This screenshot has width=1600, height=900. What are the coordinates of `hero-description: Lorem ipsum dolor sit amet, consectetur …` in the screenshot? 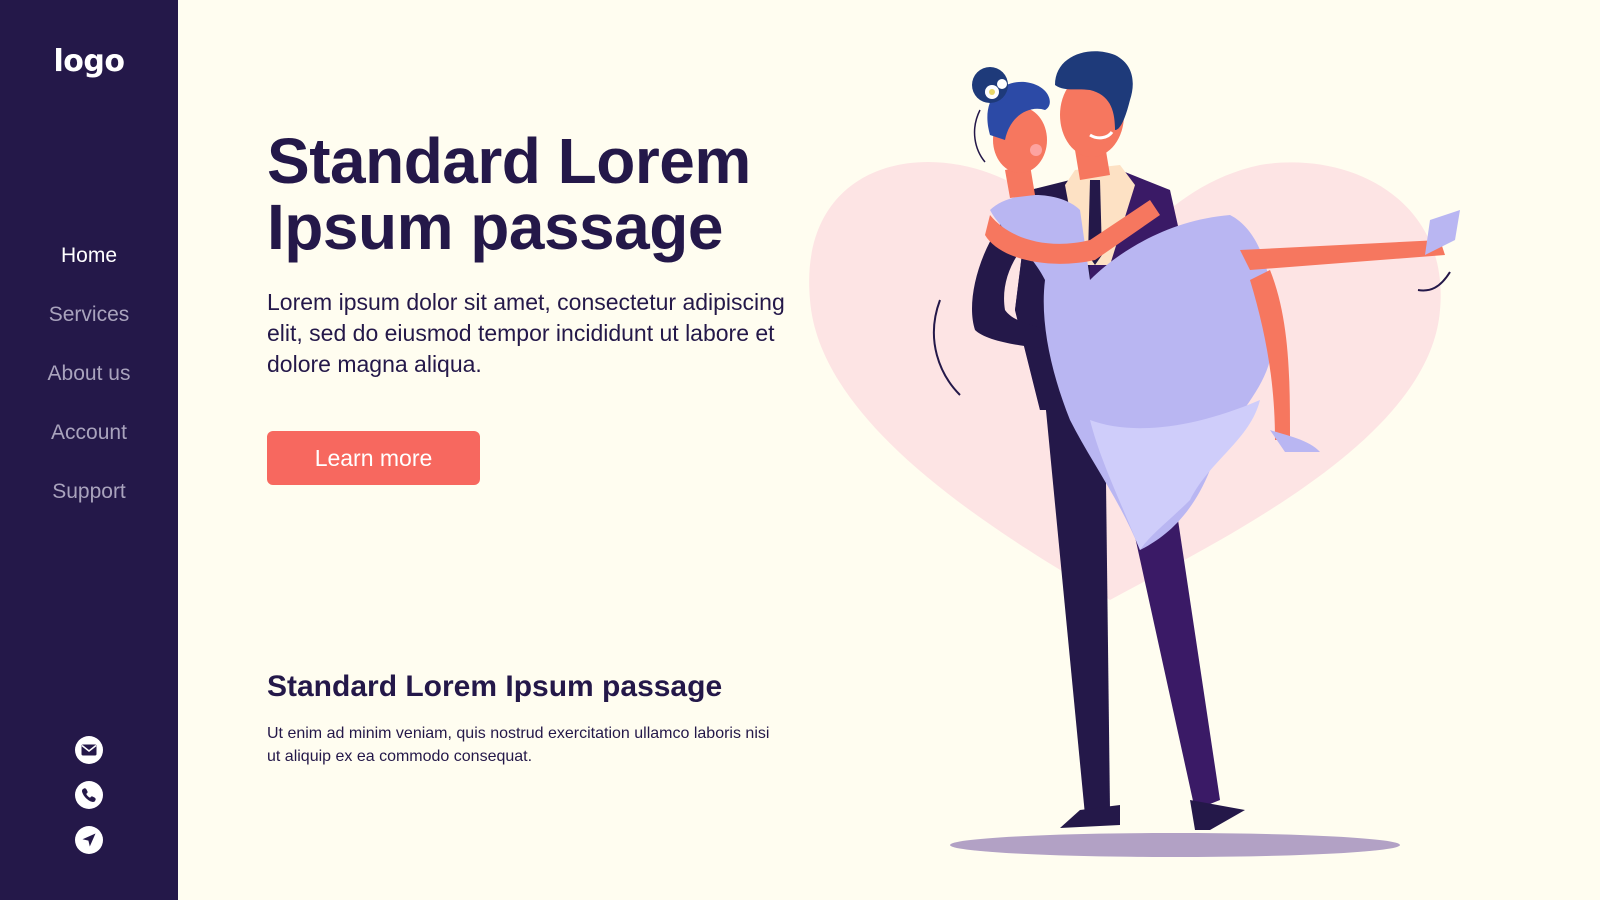 It's located at (526, 333).